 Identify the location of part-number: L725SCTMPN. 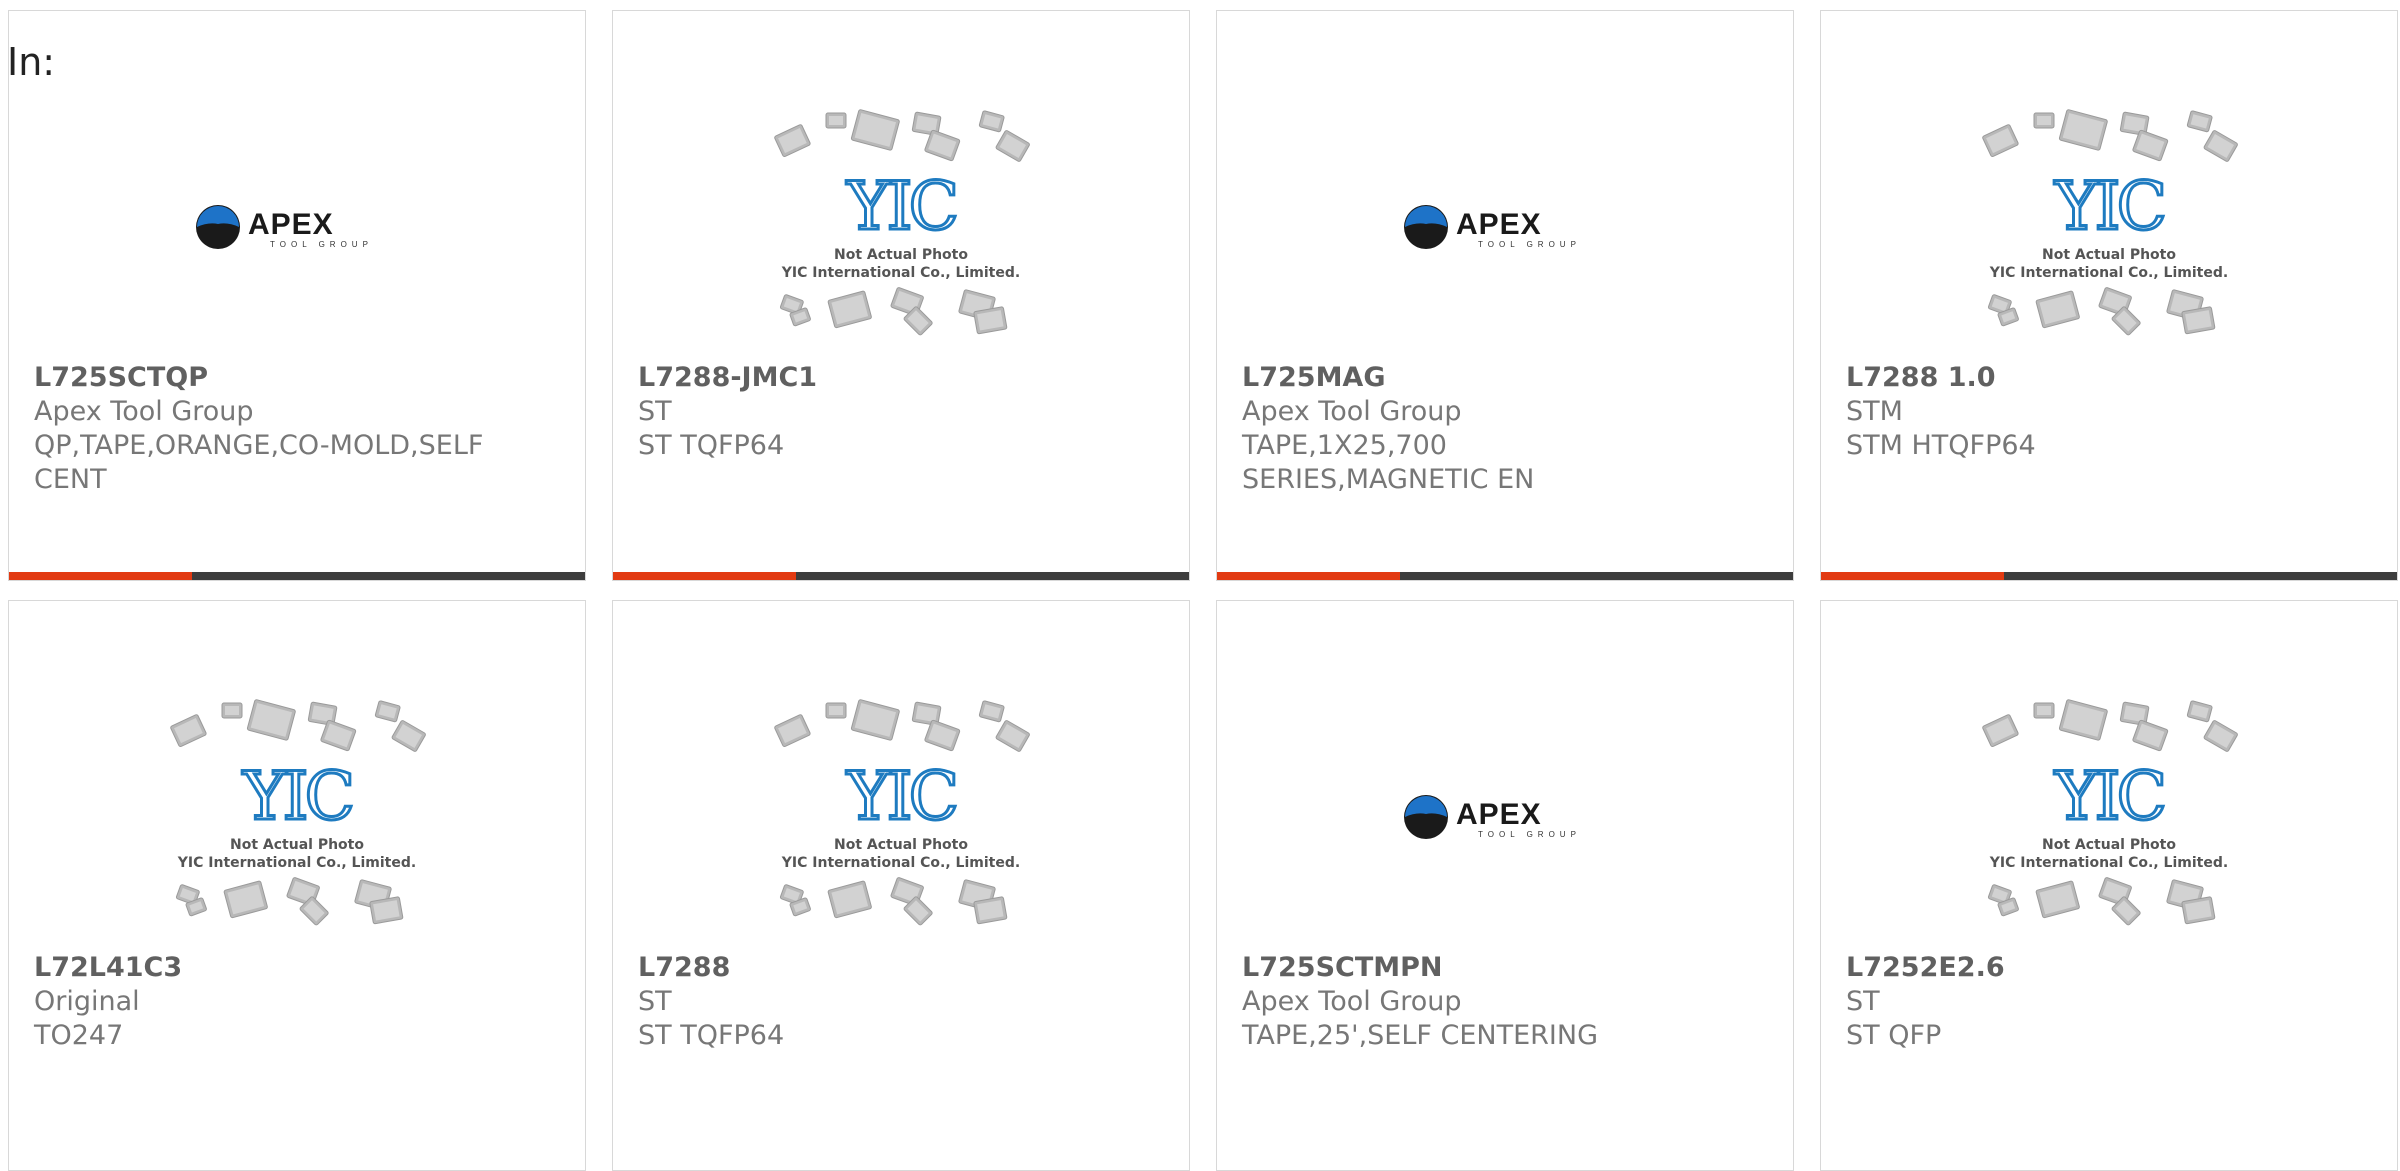
(1507, 968).